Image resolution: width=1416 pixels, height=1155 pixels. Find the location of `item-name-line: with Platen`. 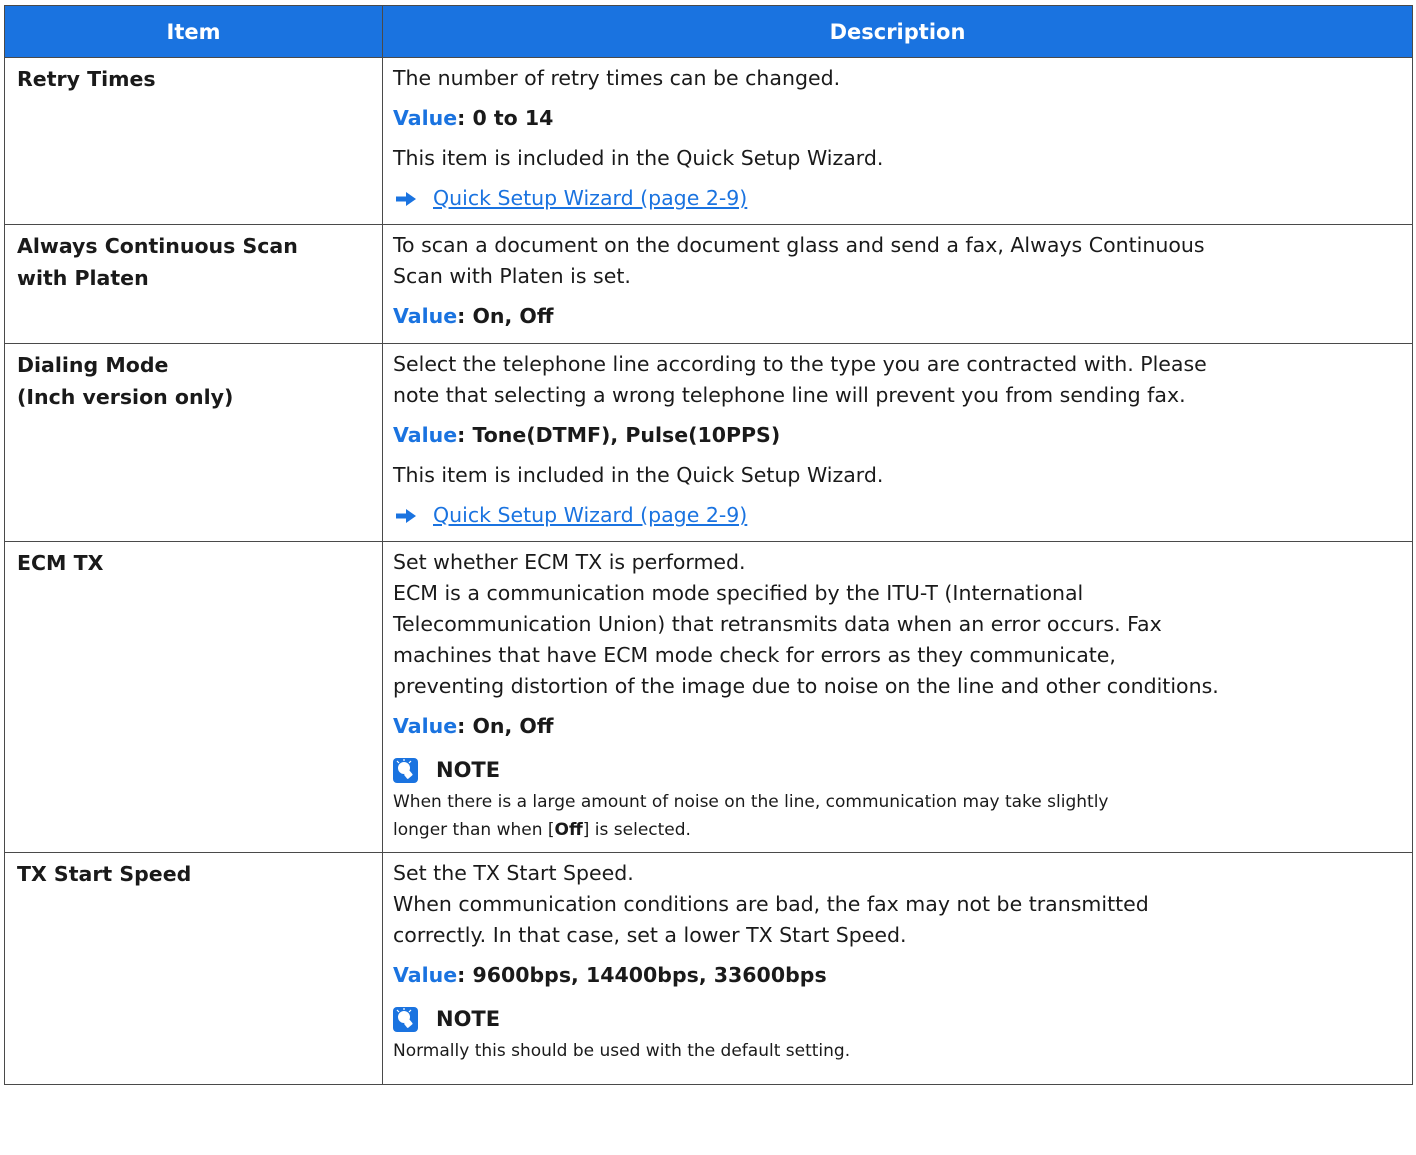

item-name-line: with Platen is located at coordinates (83, 278).